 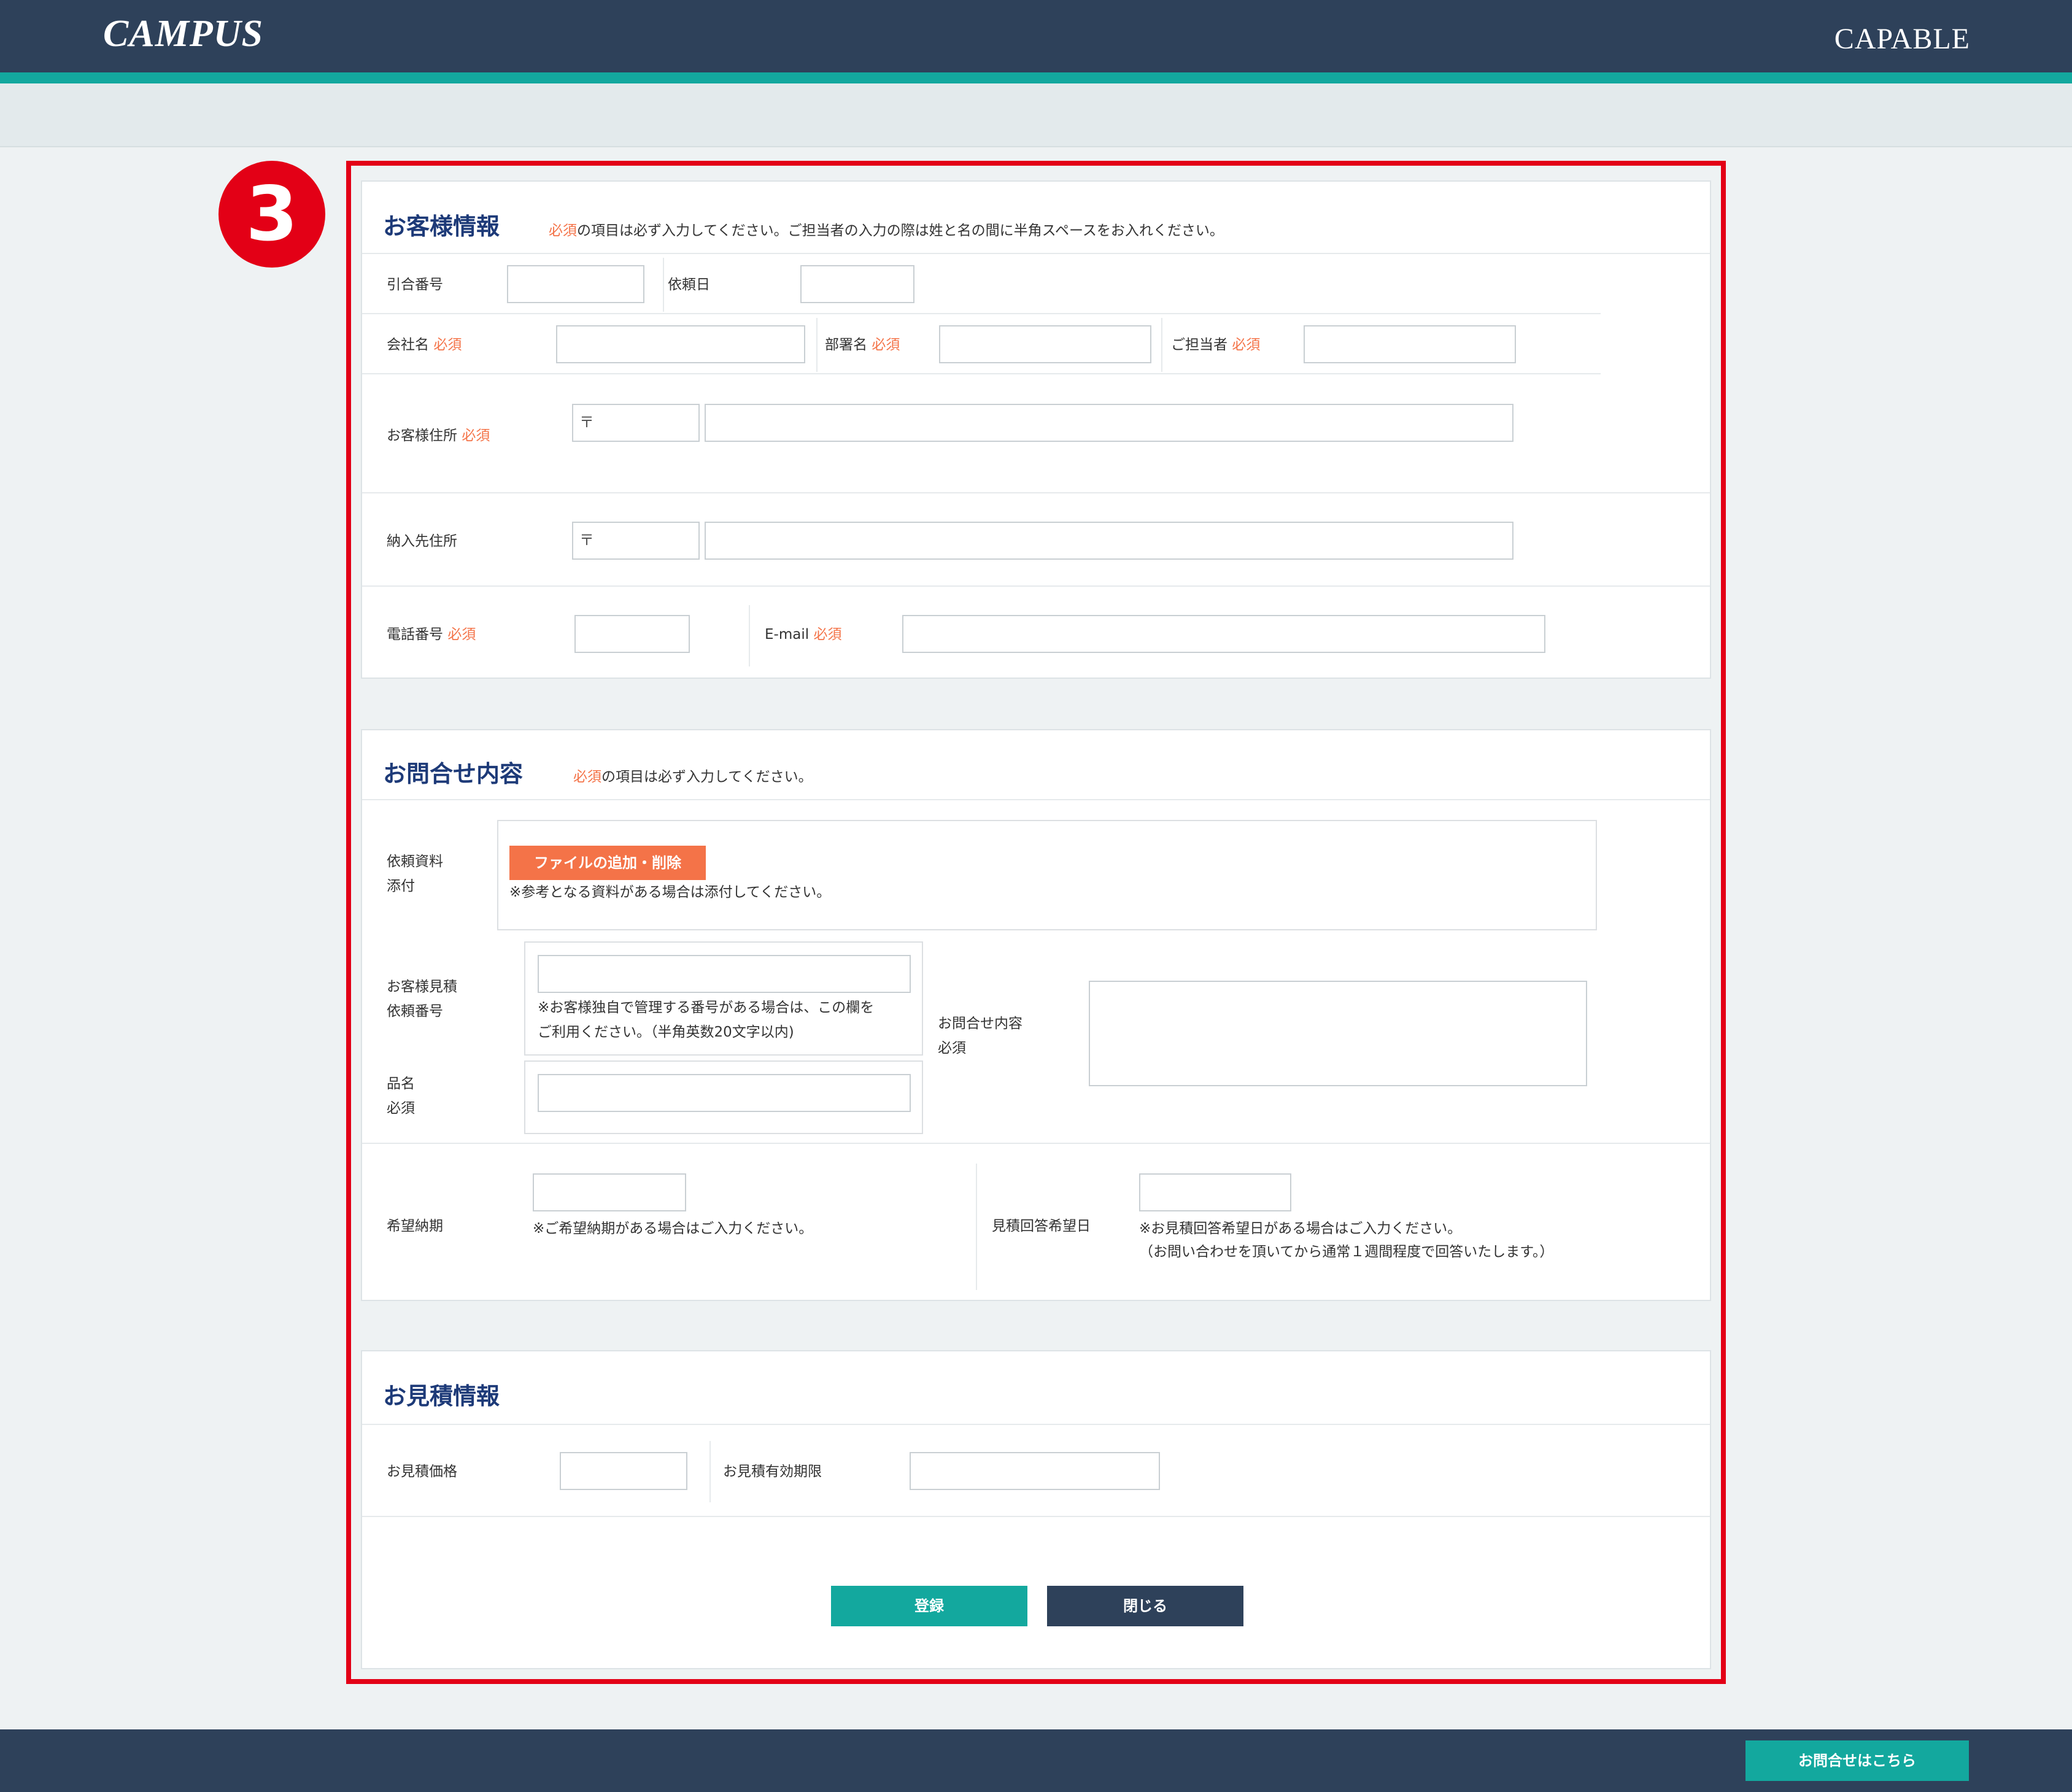 I want to click on company-input, so click(x=680, y=344).